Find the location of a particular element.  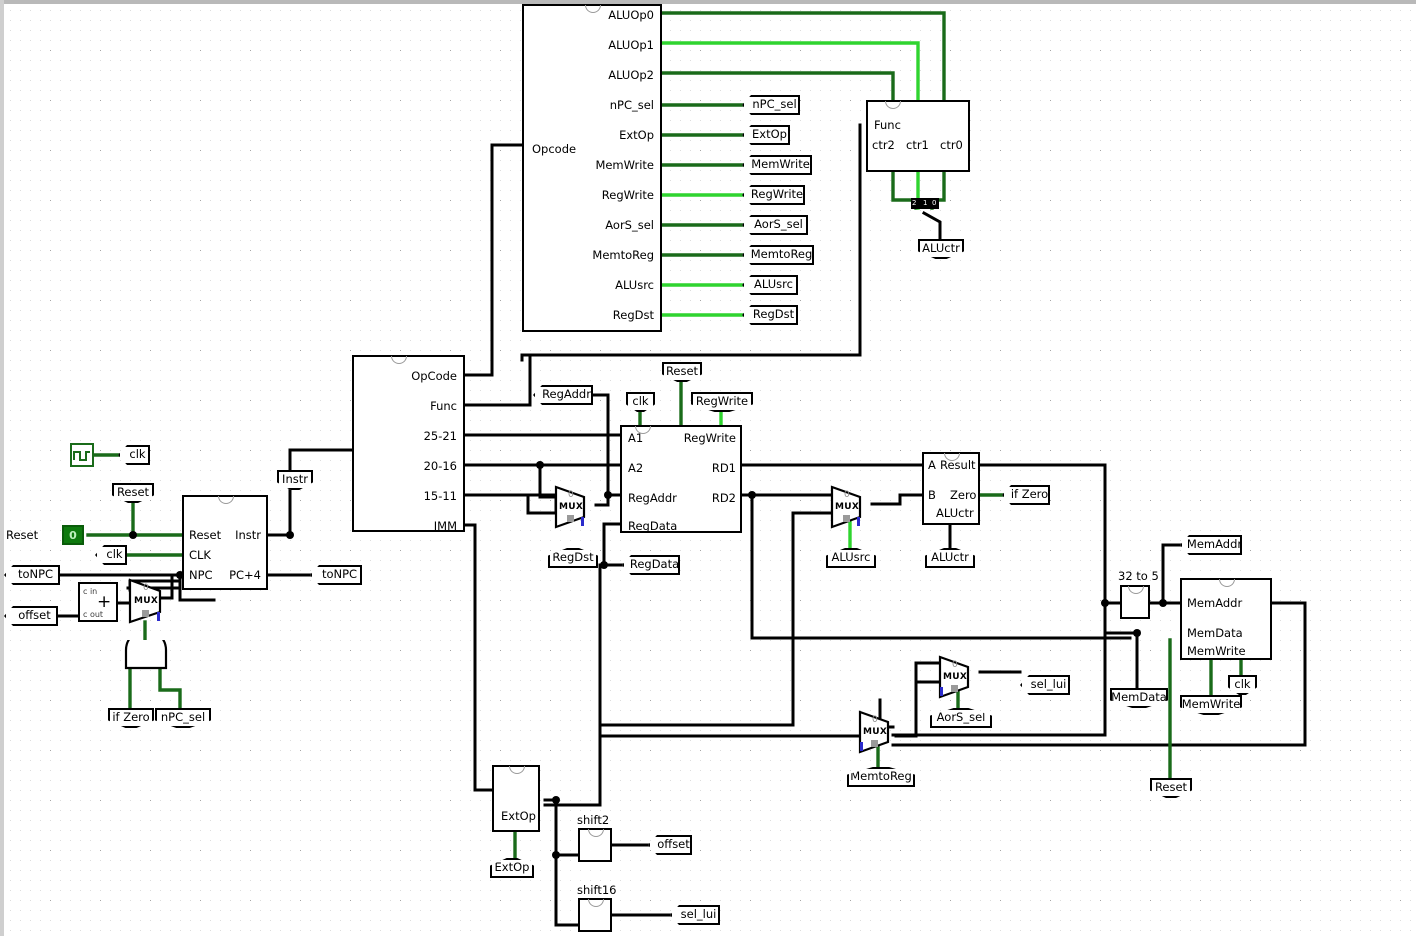

shift16-block is located at coordinates (595, 915).